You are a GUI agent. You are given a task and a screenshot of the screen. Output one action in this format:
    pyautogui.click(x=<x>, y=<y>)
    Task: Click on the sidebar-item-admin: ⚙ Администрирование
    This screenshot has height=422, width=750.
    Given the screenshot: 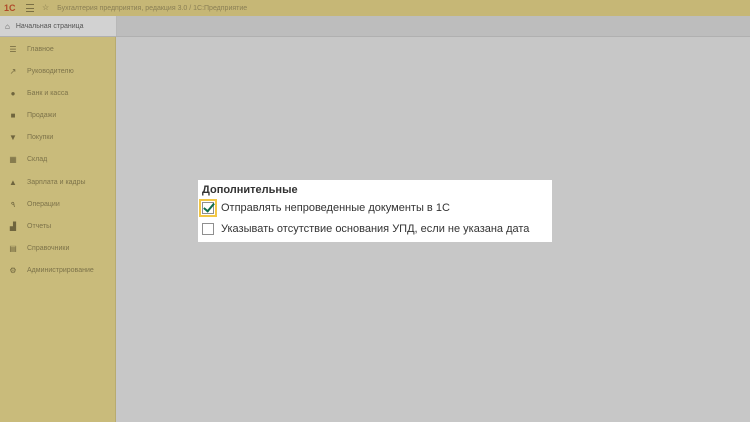 What is the action you would take?
    pyautogui.click(x=57, y=270)
    